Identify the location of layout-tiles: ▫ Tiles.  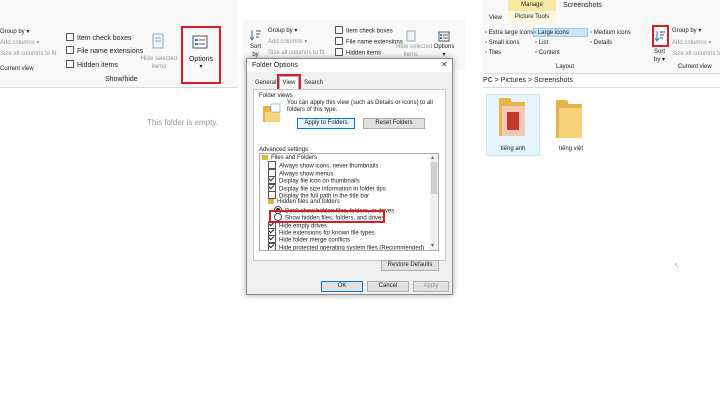
(493, 53).